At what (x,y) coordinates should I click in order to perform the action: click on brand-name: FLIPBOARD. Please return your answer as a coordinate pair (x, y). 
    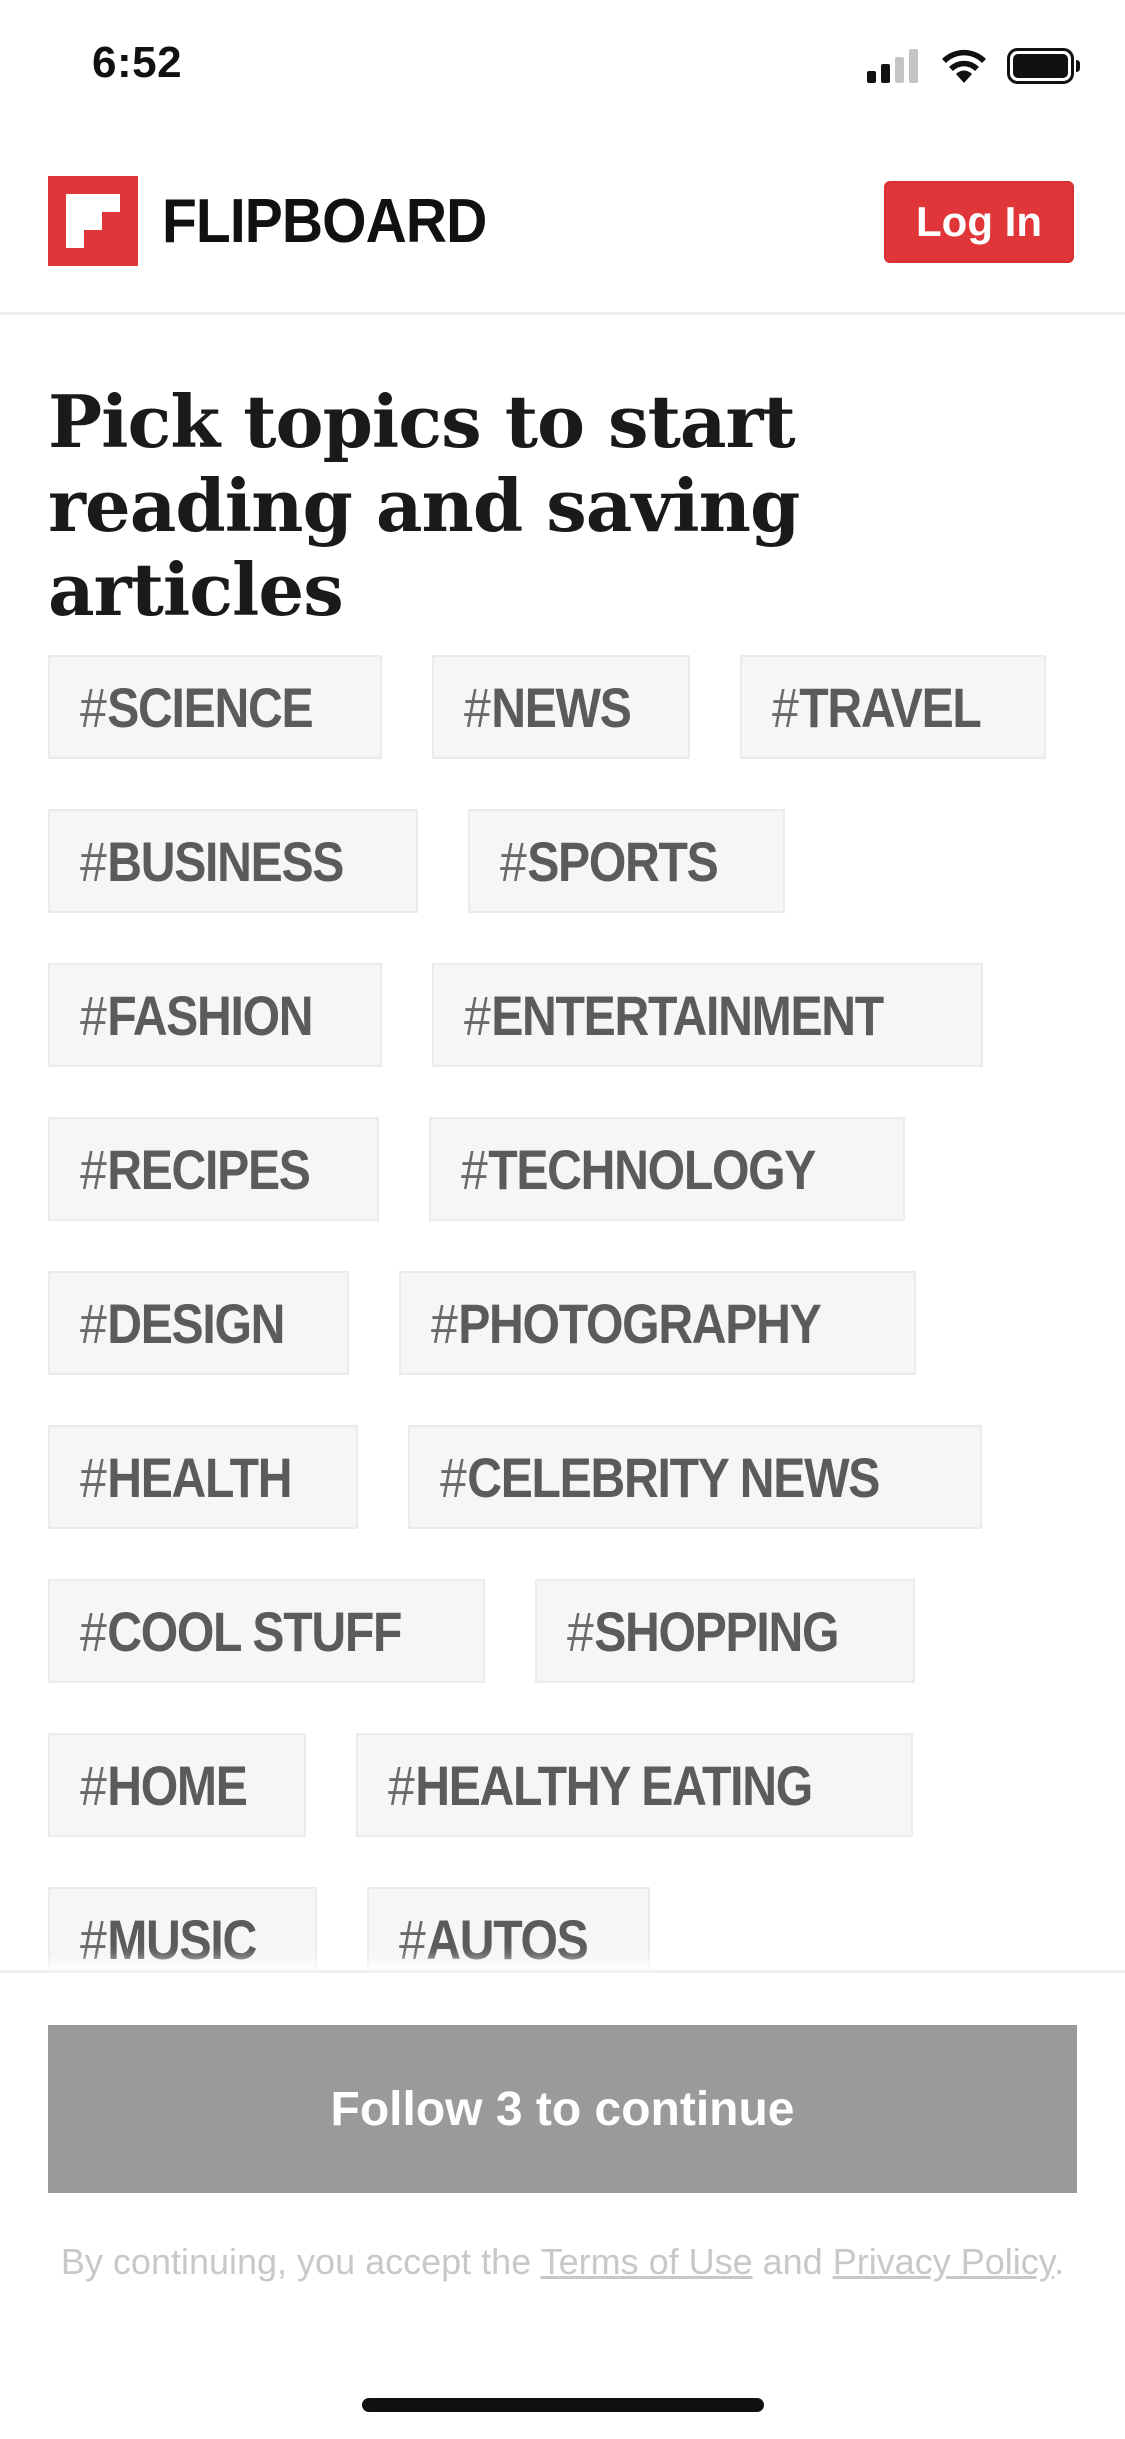
    Looking at the image, I should click on (324, 221).